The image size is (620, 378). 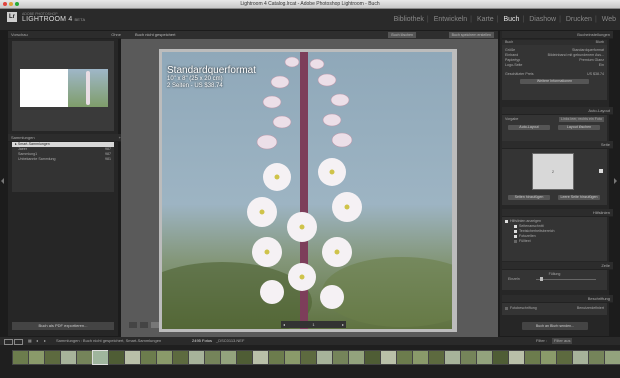 What do you see at coordinates (557, 145) in the screenshot?
I see `page-header: Seite` at bounding box center [557, 145].